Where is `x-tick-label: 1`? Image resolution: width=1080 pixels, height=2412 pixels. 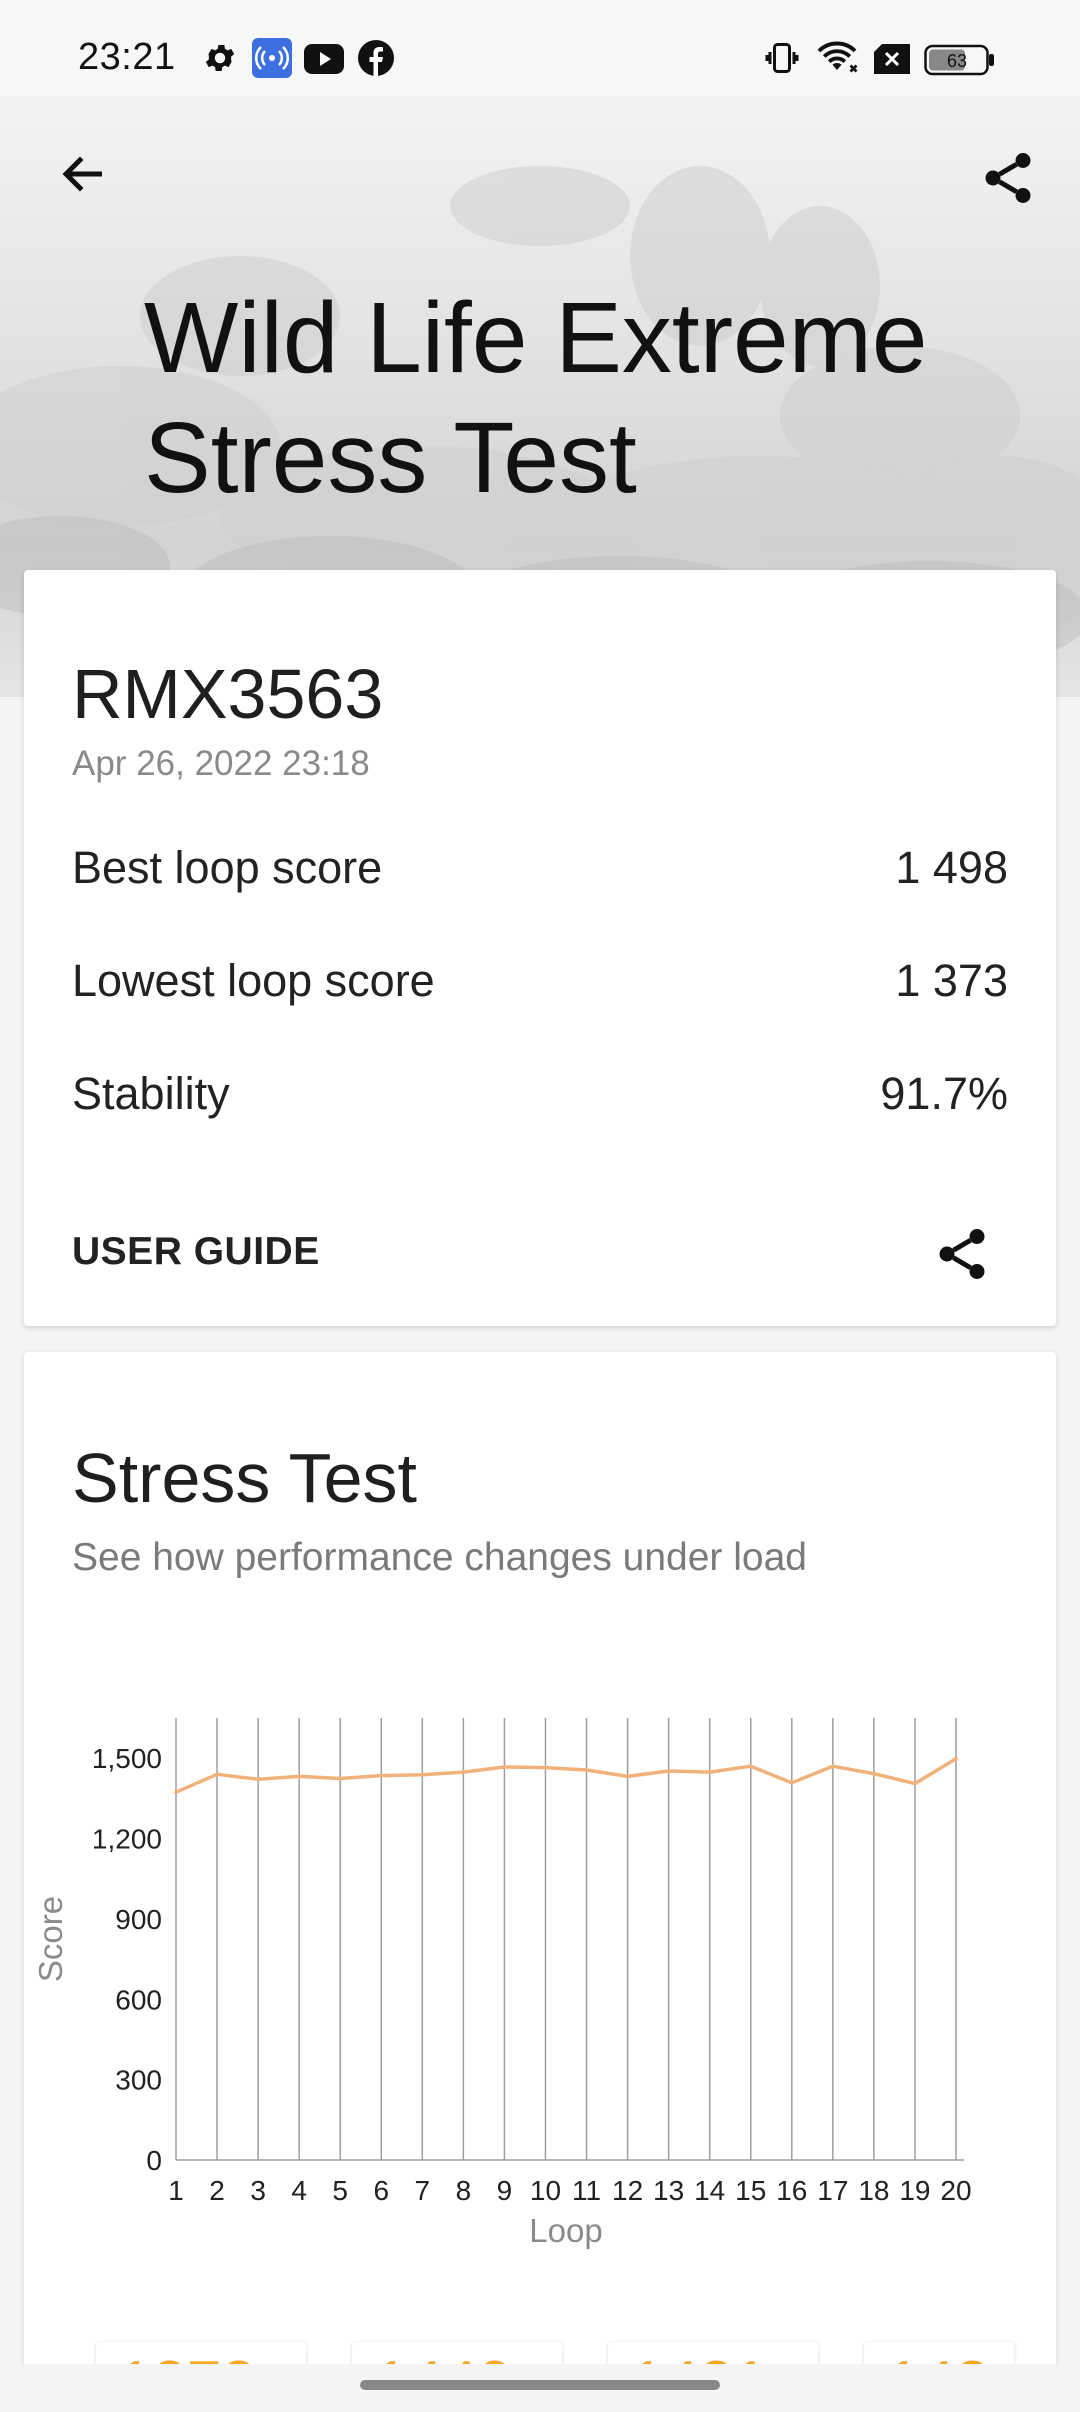
x-tick-label: 1 is located at coordinates (176, 2190).